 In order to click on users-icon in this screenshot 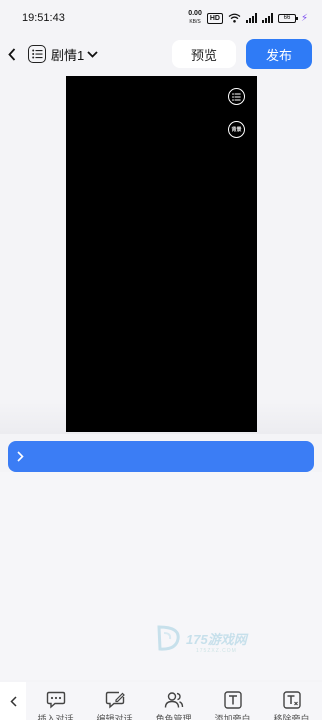, I will do `click(173, 700)`.